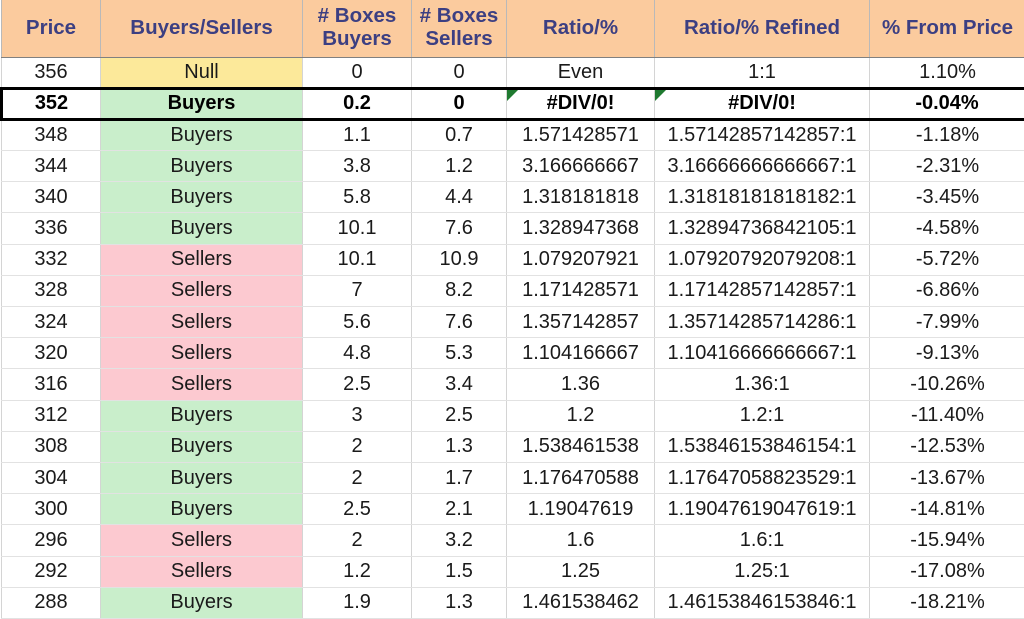 The image size is (1024, 619). Describe the element at coordinates (51, 477) in the screenshot. I see `cell-price: 304` at that location.